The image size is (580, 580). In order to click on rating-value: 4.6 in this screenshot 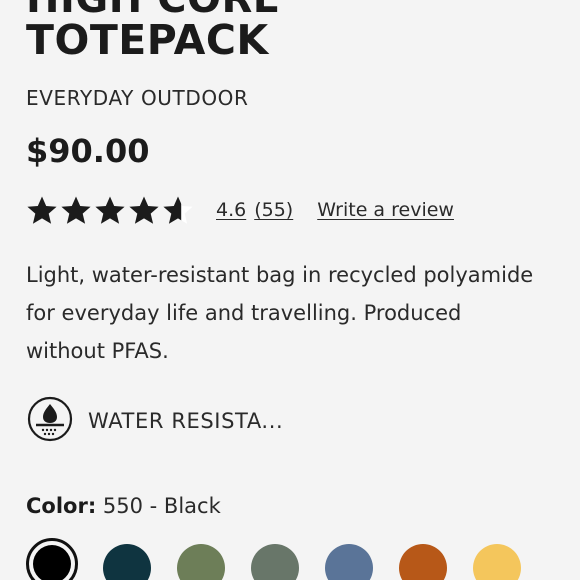, I will do `click(231, 210)`.